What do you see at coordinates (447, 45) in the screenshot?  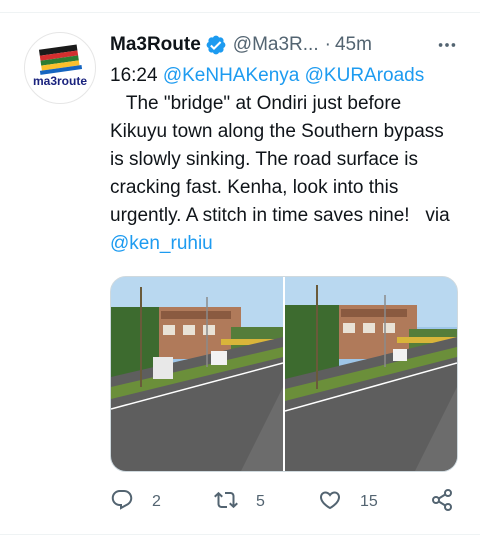 I see `more-horizontal-icon` at bounding box center [447, 45].